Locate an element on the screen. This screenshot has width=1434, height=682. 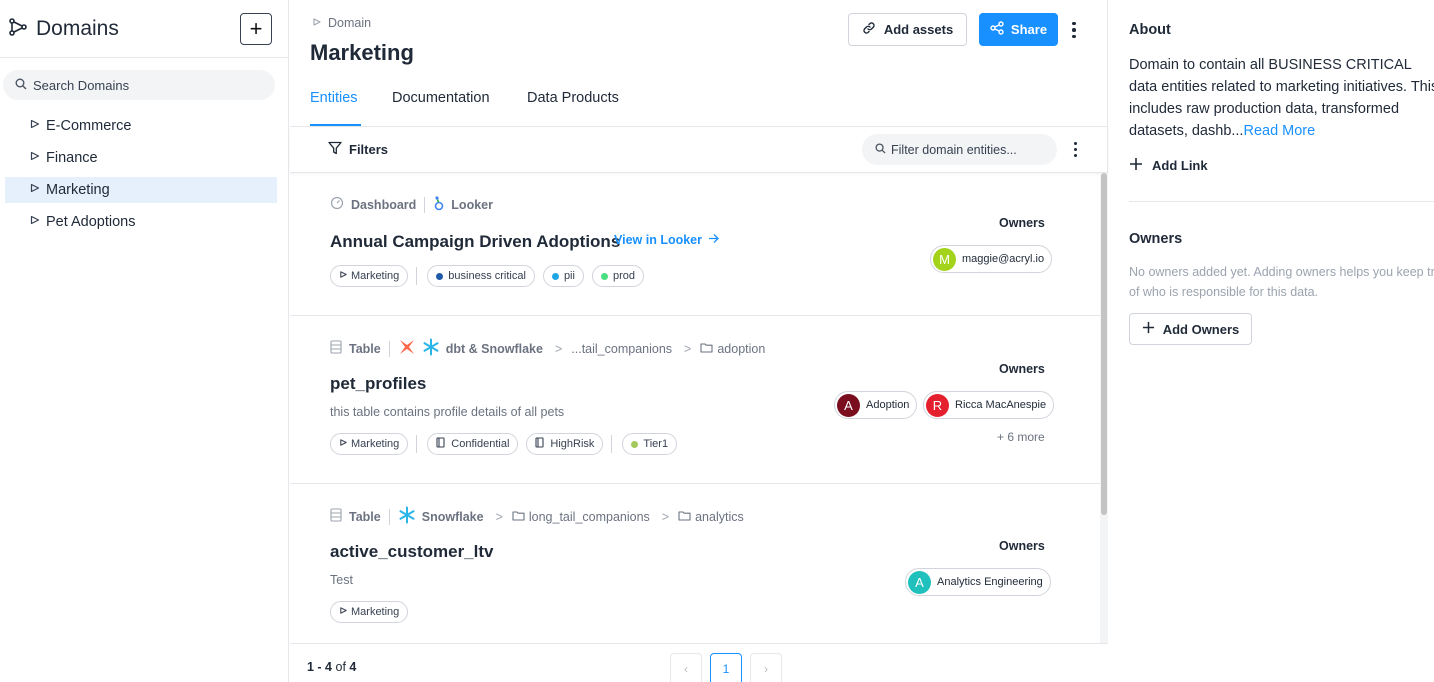
term-confidential: Confidential is located at coordinates (473, 444).